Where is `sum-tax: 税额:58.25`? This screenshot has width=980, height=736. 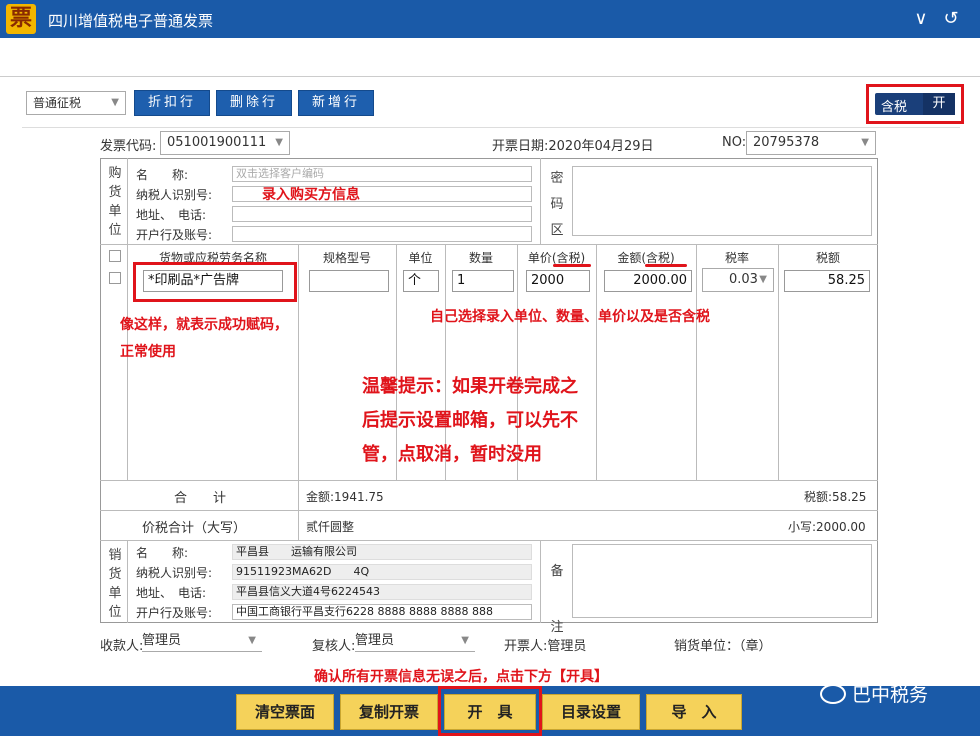 sum-tax: 税额:58.25 is located at coordinates (835, 497).